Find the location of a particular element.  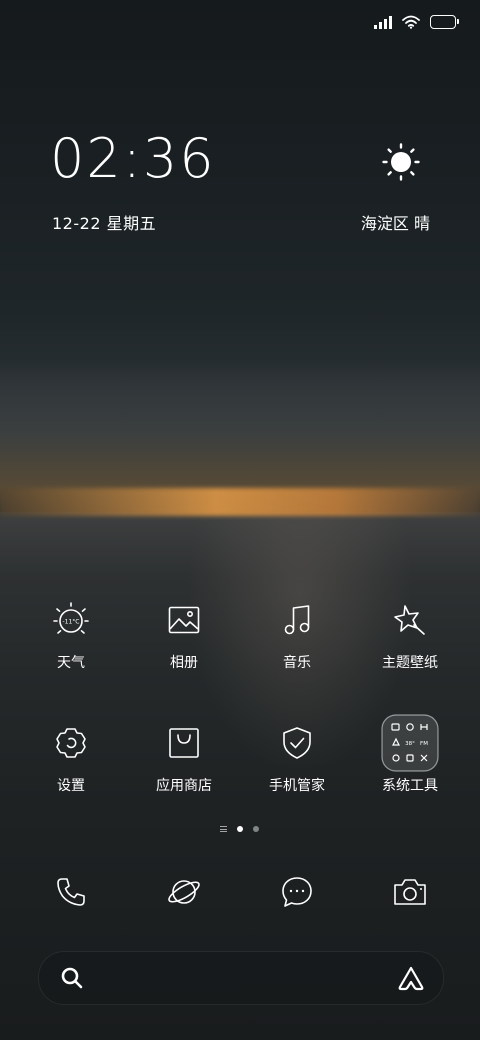

search-icon is located at coordinates (72, 978).